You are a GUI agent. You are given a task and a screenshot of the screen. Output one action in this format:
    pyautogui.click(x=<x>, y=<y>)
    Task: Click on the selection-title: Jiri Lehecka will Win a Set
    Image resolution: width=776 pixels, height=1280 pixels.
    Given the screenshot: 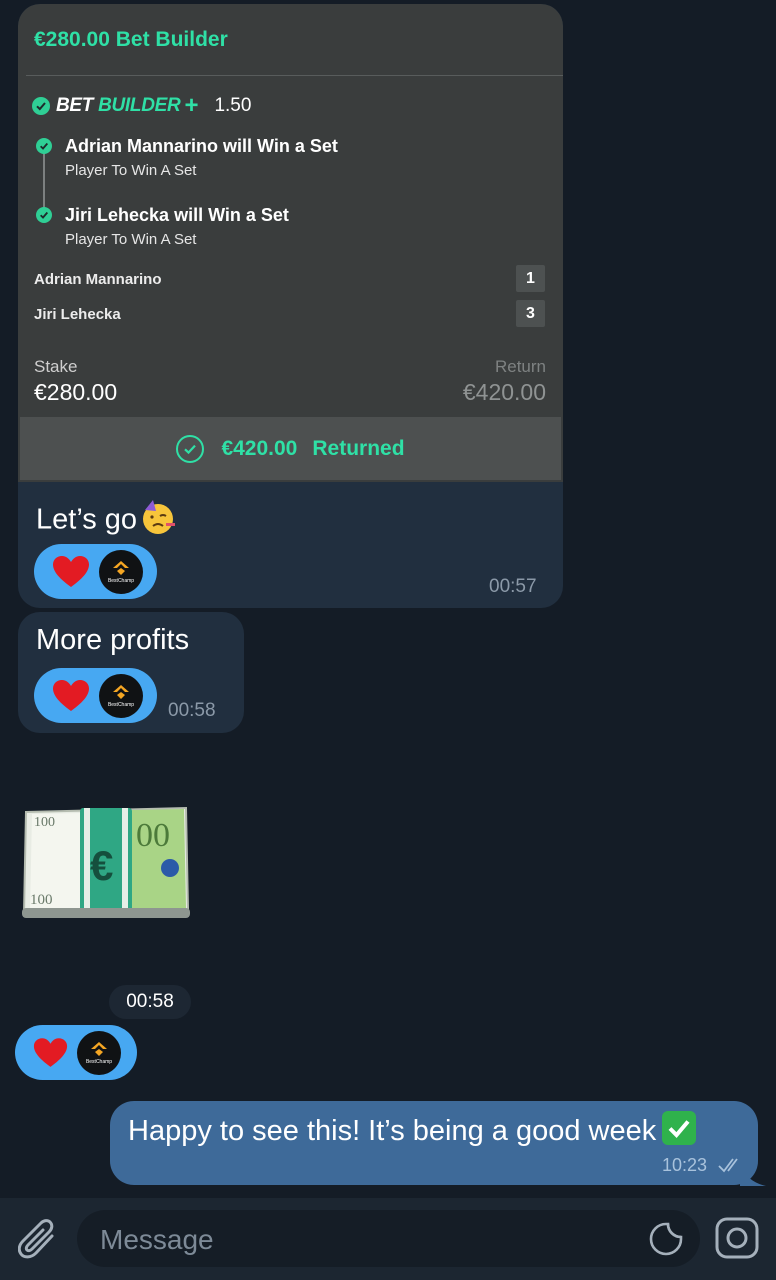 What is the action you would take?
    pyautogui.click(x=177, y=215)
    